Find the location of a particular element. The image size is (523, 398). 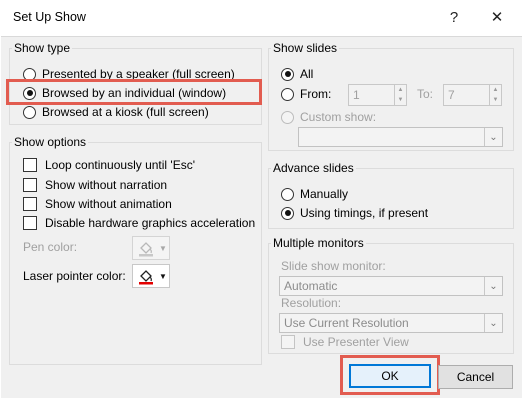

laser-pointer-color-label: Laser pointer color: is located at coordinates (74, 276).